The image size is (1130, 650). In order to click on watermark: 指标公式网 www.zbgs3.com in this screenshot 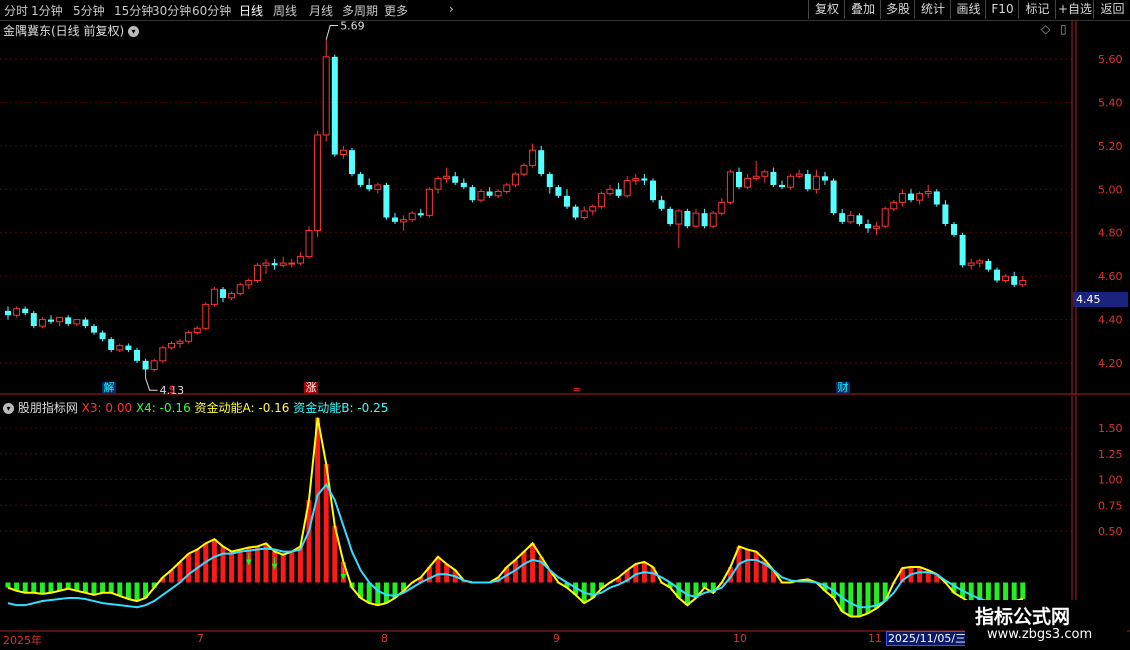, I will do `click(1046, 623)`.